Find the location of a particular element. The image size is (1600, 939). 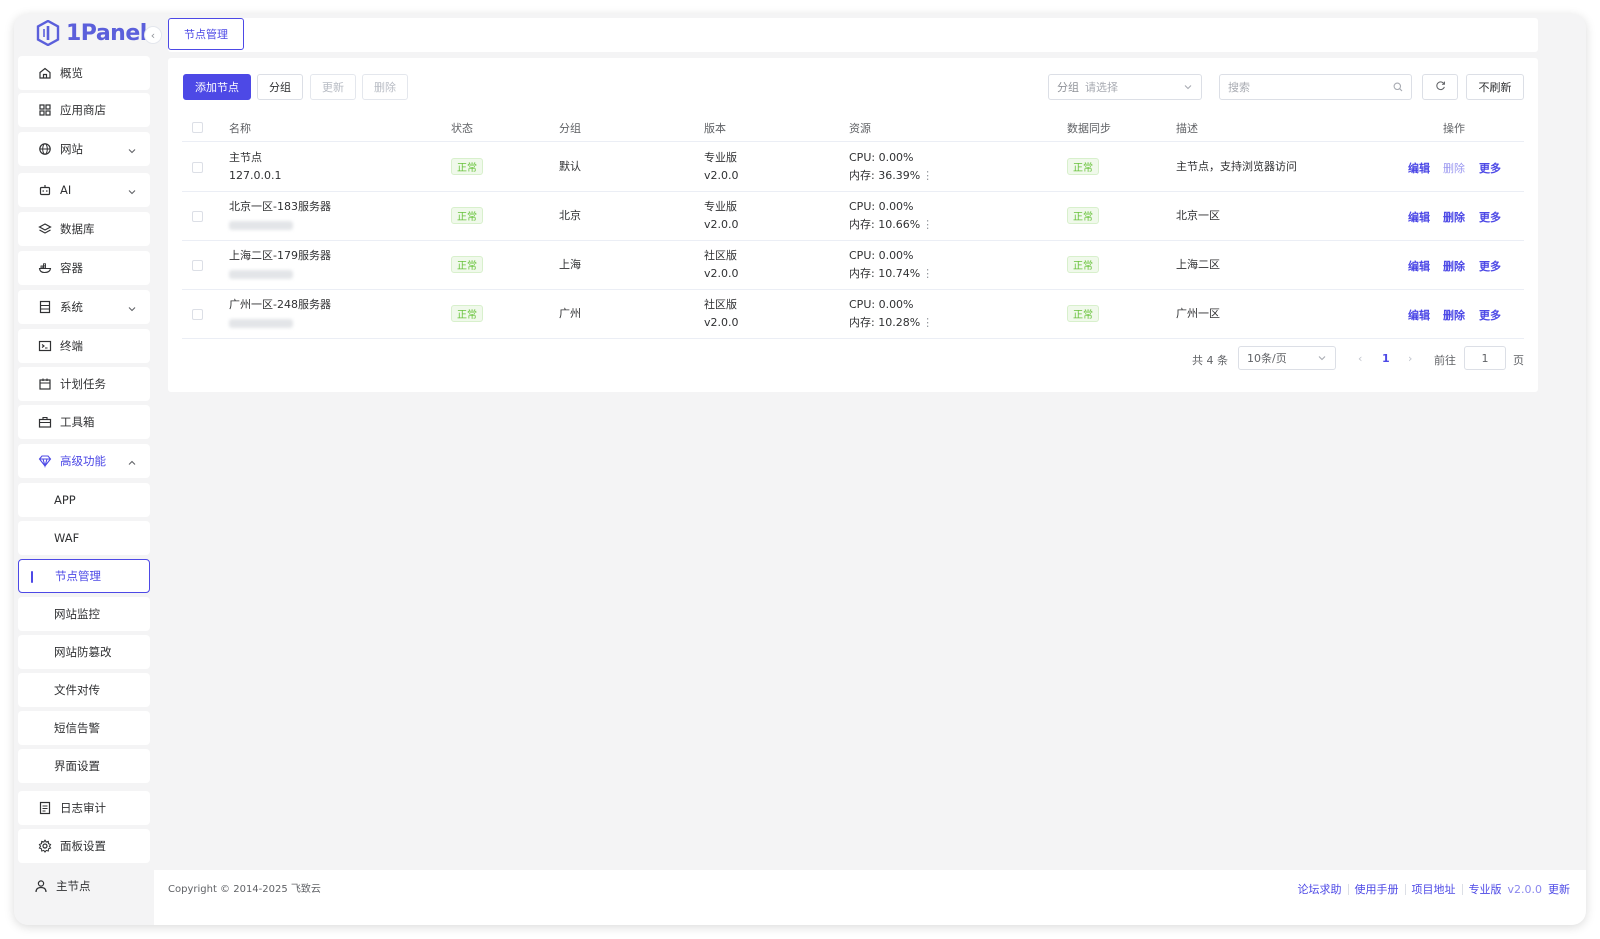

page-size-select: 10条/页 is located at coordinates (1287, 358).